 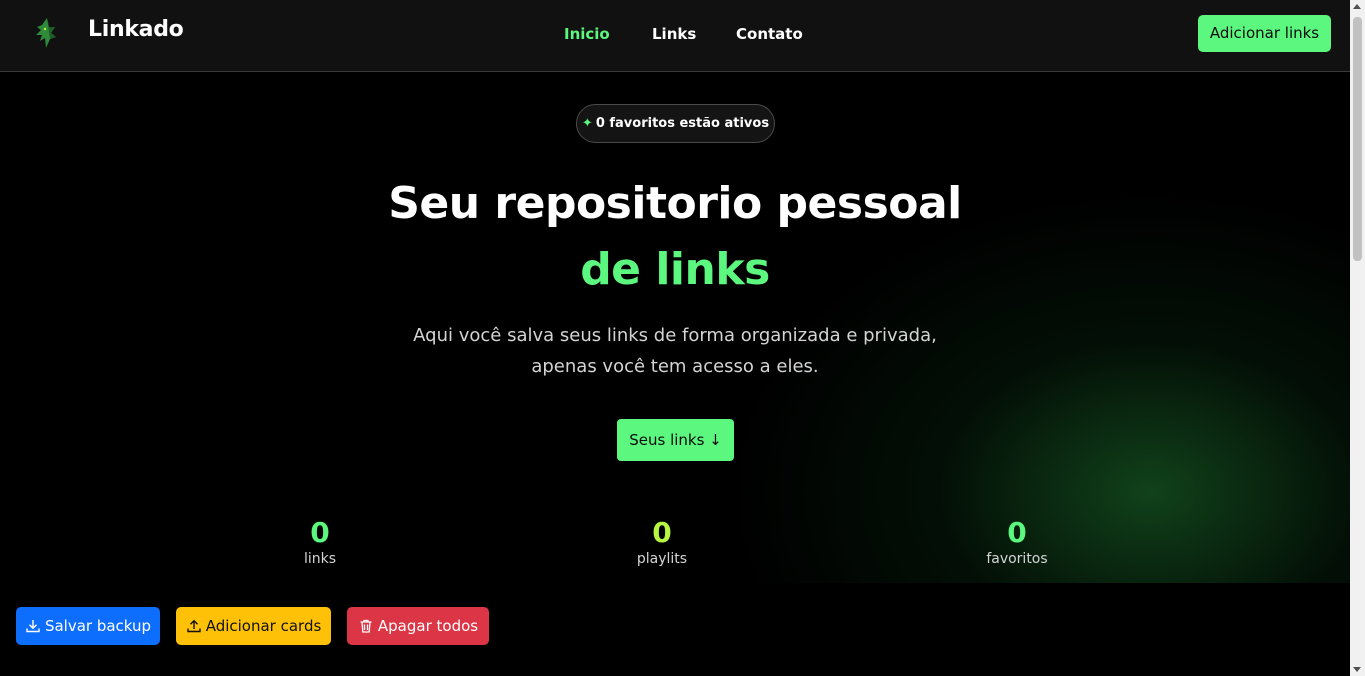 I want to click on wolf-head-logo-icon, so click(x=46, y=33).